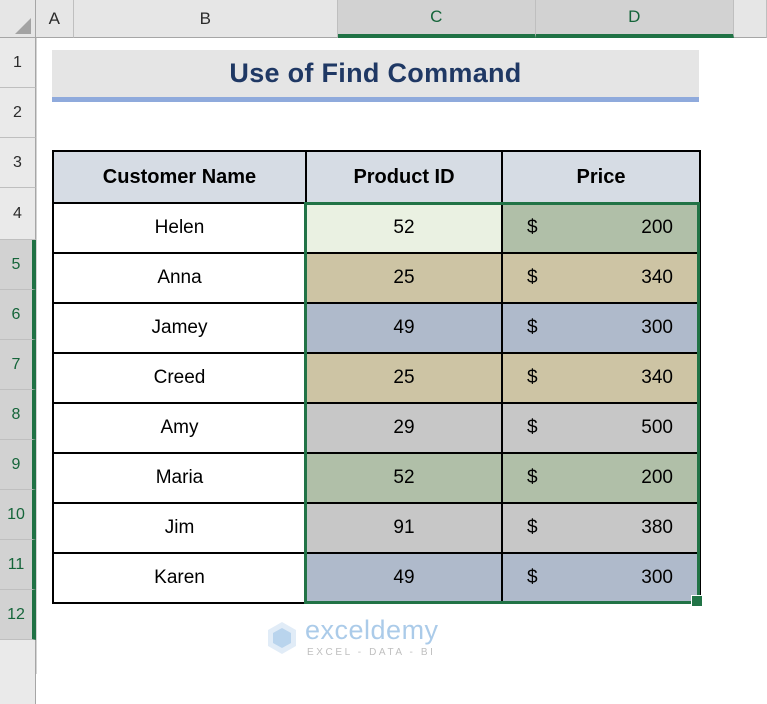  I want to click on row-header-2: 2, so click(18, 113).